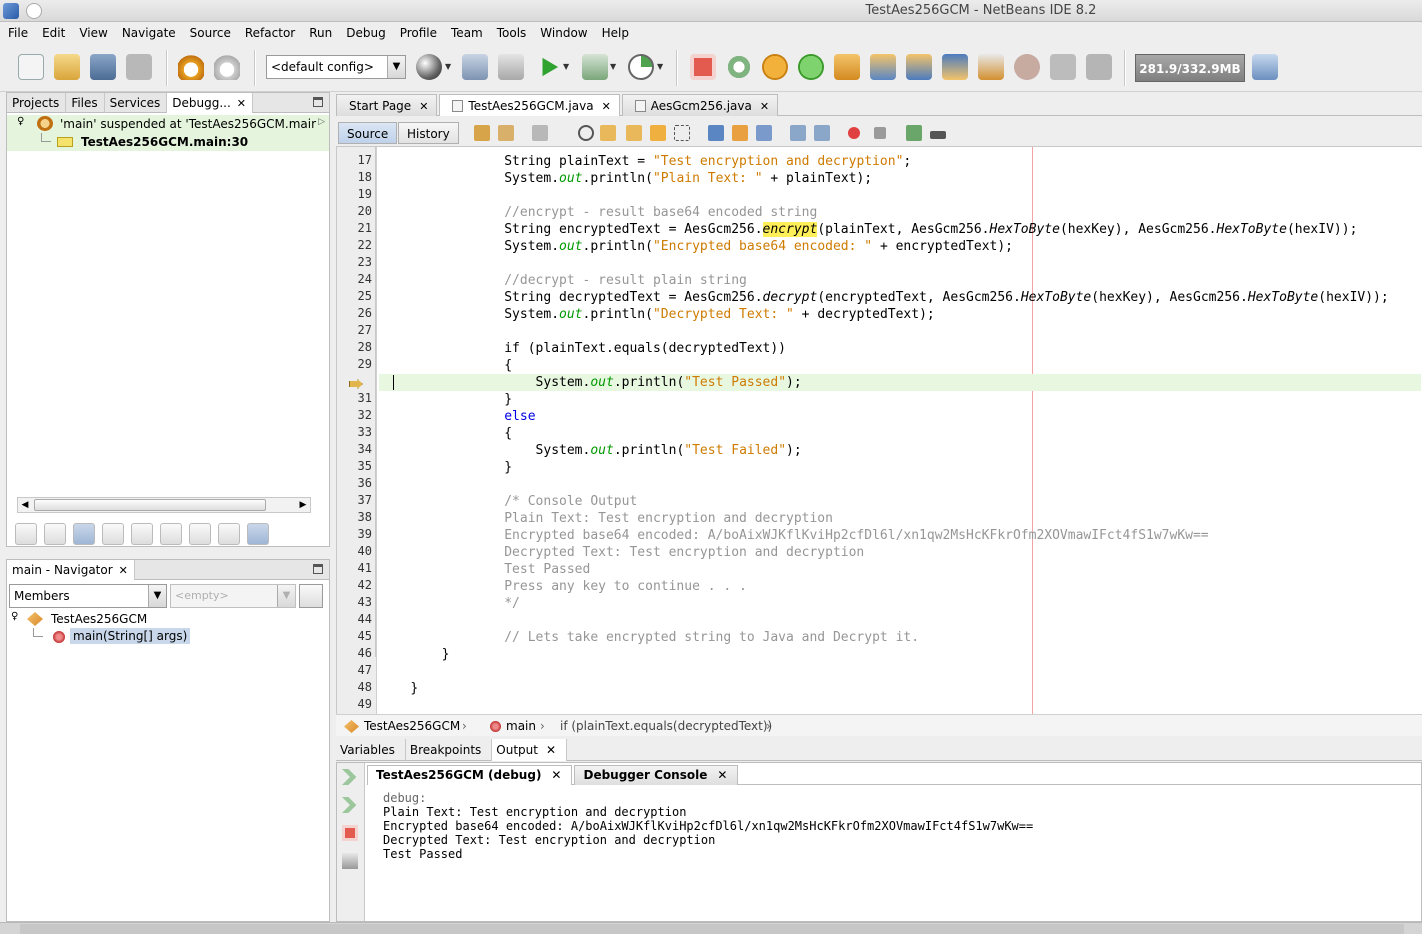 Image resolution: width=1422 pixels, height=934 pixels. I want to click on menu-view: View, so click(93, 33).